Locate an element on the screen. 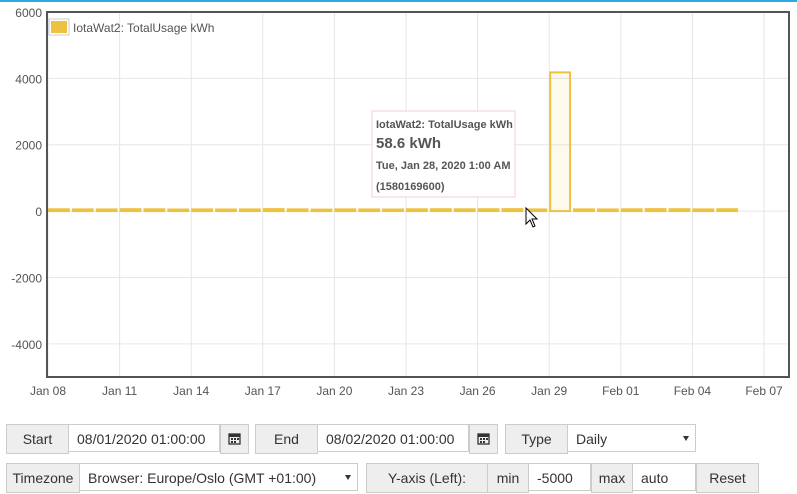 The image size is (797, 494). type-label: Type is located at coordinates (536, 439).